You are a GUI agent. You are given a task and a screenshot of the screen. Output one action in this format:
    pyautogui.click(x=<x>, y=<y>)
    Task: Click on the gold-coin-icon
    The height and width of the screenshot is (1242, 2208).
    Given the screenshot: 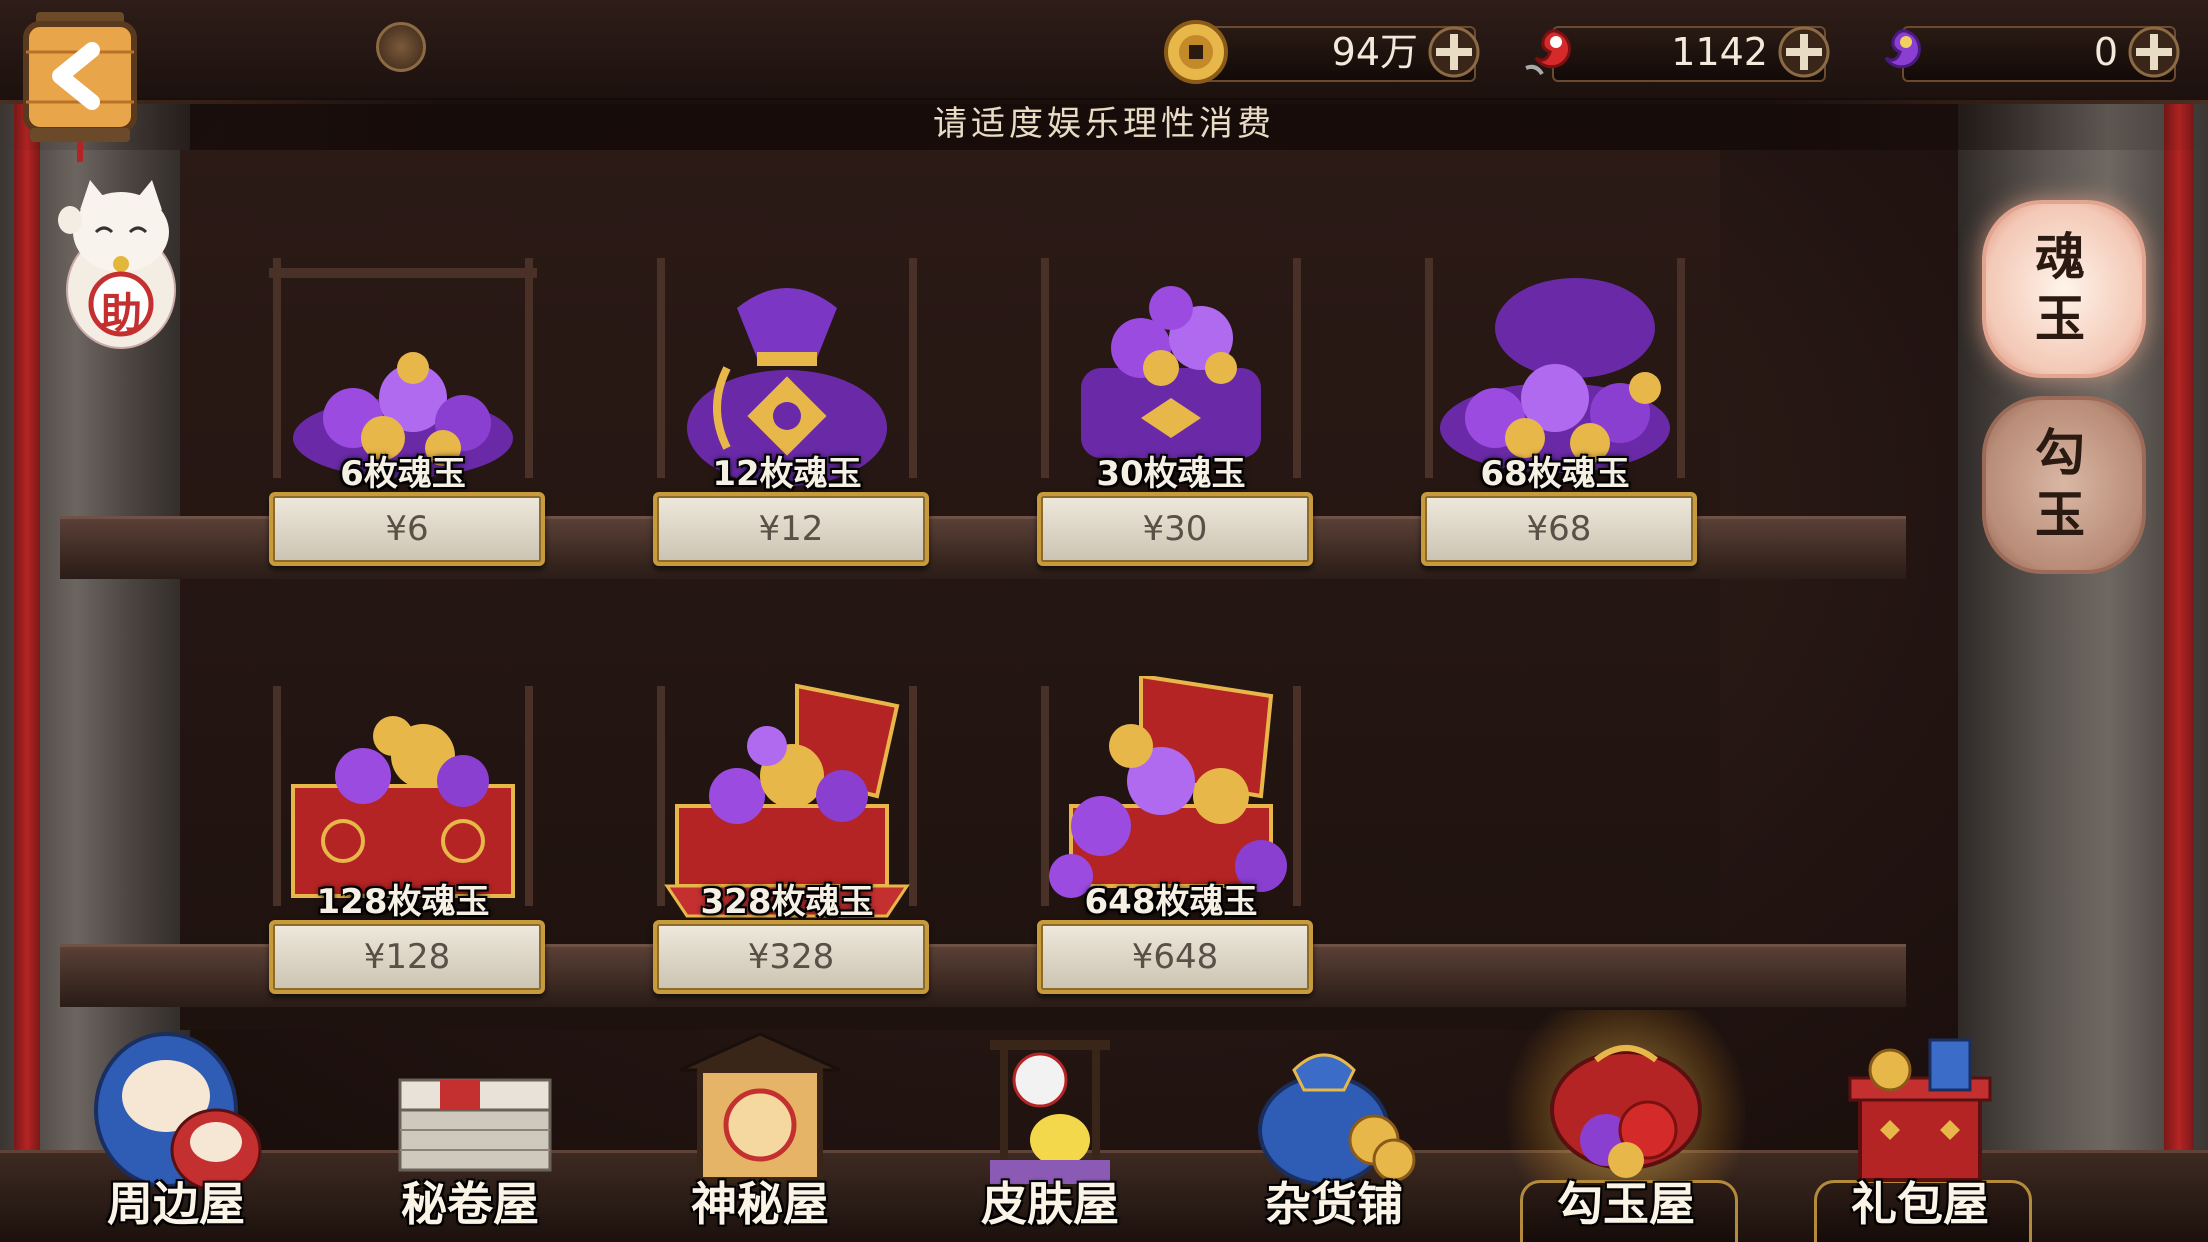 What is the action you would take?
    pyautogui.click(x=1196, y=52)
    